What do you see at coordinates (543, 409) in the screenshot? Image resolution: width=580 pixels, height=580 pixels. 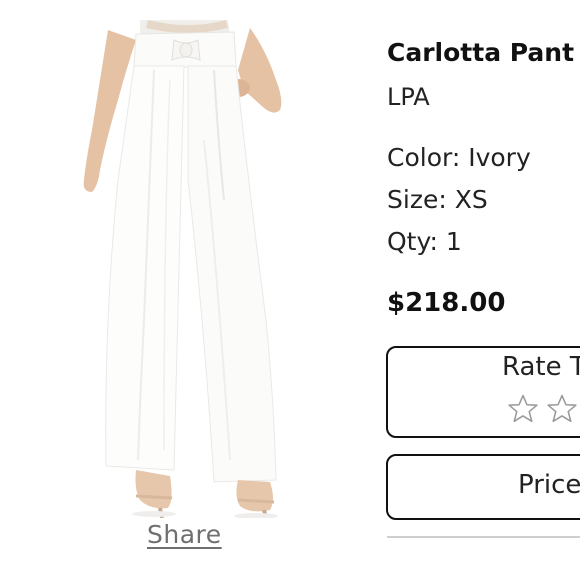 I see `star-rating` at bounding box center [543, 409].